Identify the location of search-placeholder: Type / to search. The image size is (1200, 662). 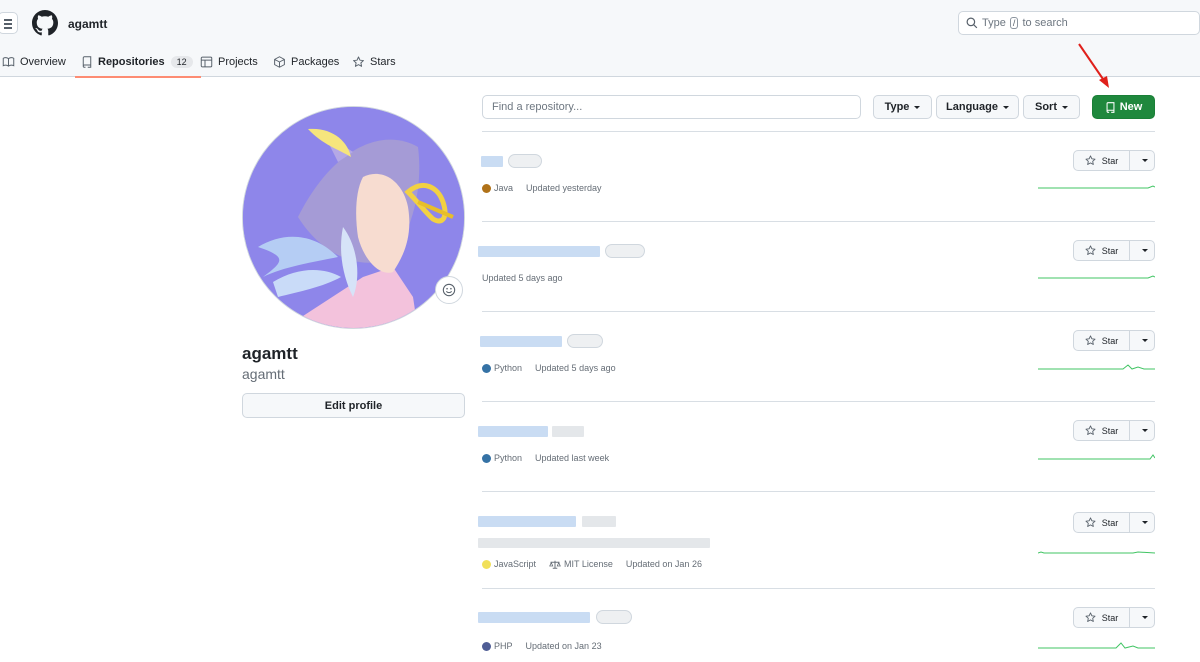
(1025, 23).